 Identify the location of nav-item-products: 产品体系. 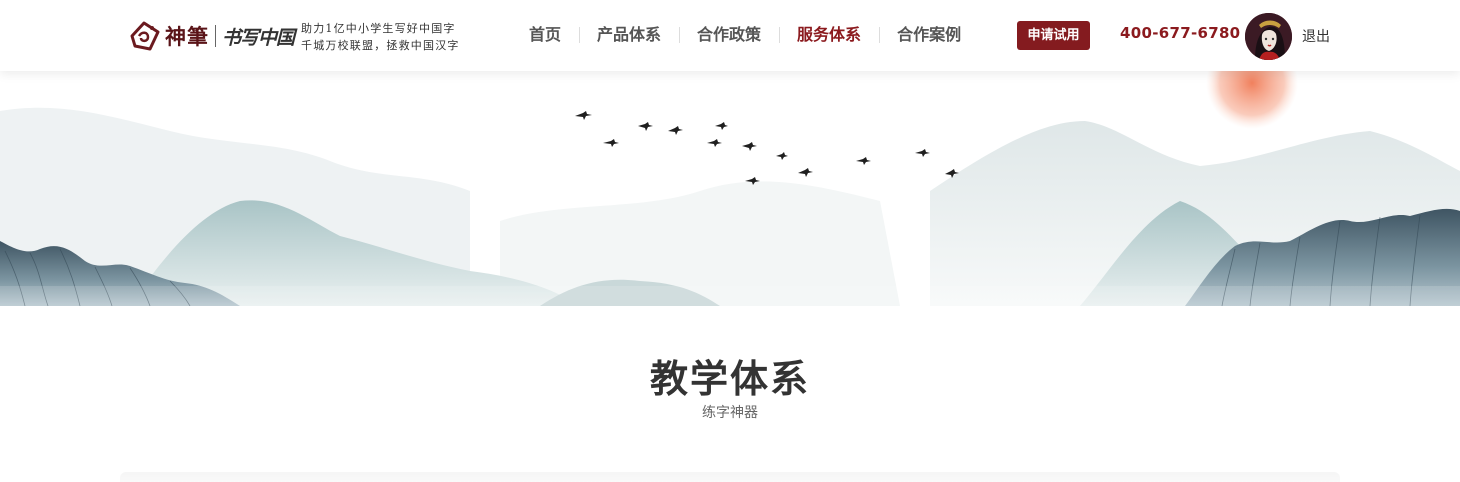
(629, 35).